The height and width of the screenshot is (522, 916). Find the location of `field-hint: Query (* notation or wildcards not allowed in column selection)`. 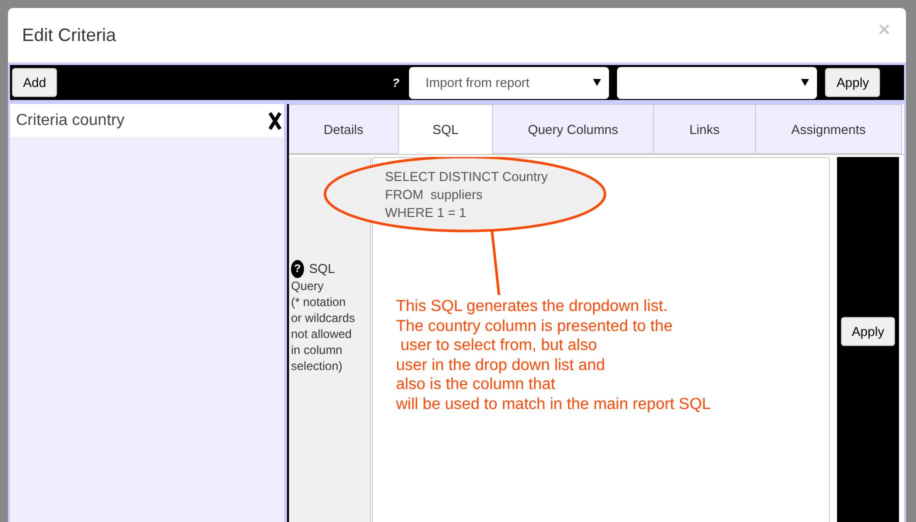

field-hint: Query (* notation or wildcards not allowed in column selection) is located at coordinates (323, 326).